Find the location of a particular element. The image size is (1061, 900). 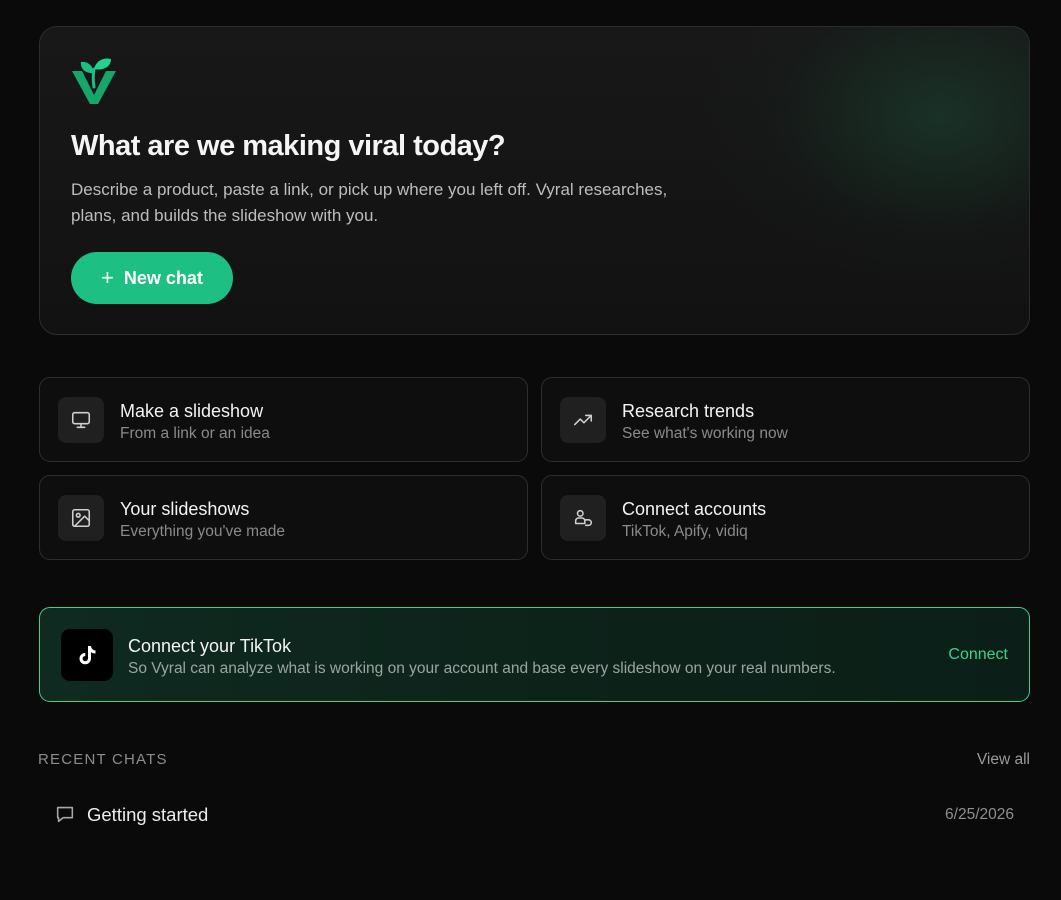

card-title: Connect accounts is located at coordinates (694, 509).